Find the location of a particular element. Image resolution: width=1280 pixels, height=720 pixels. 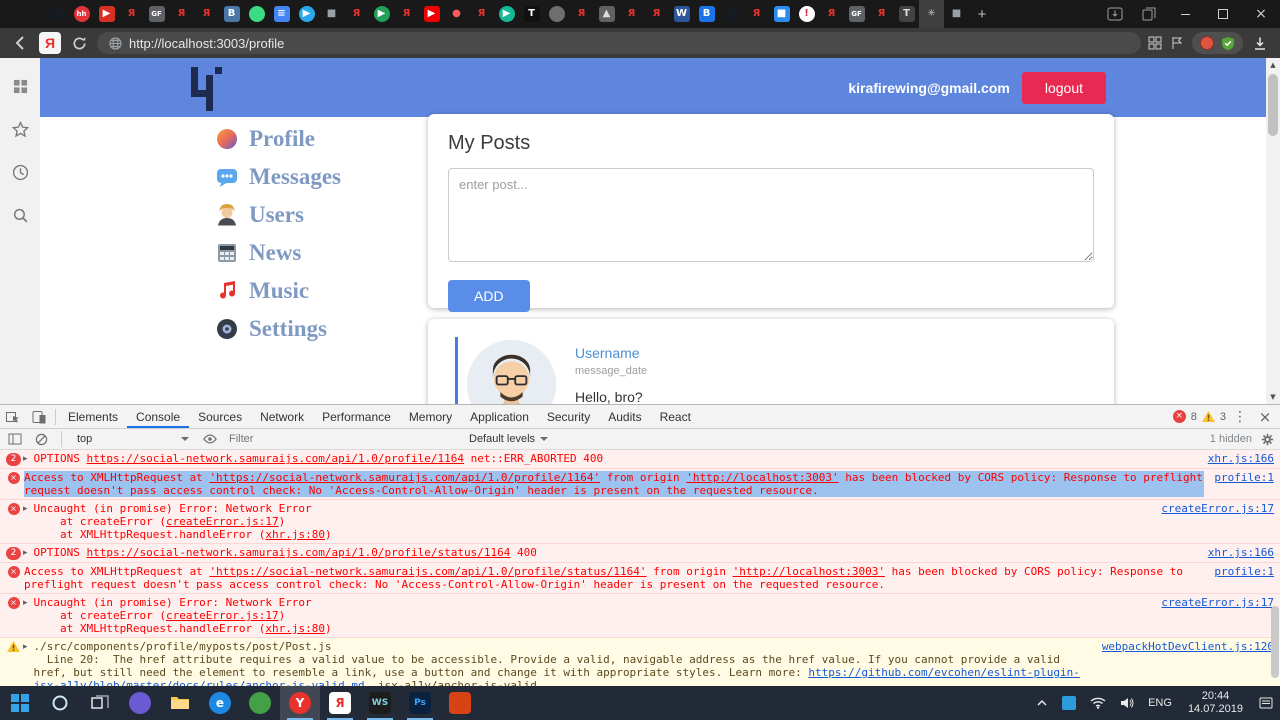

console-scrollbar-thumb is located at coordinates (1275, 642).